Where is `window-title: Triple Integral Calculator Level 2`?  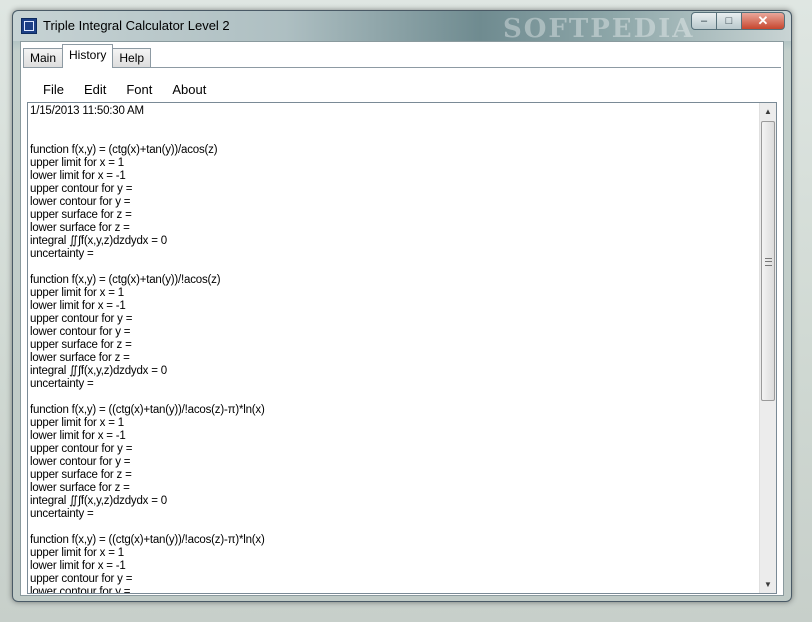
window-title: Triple Integral Calculator Level 2 is located at coordinates (136, 25).